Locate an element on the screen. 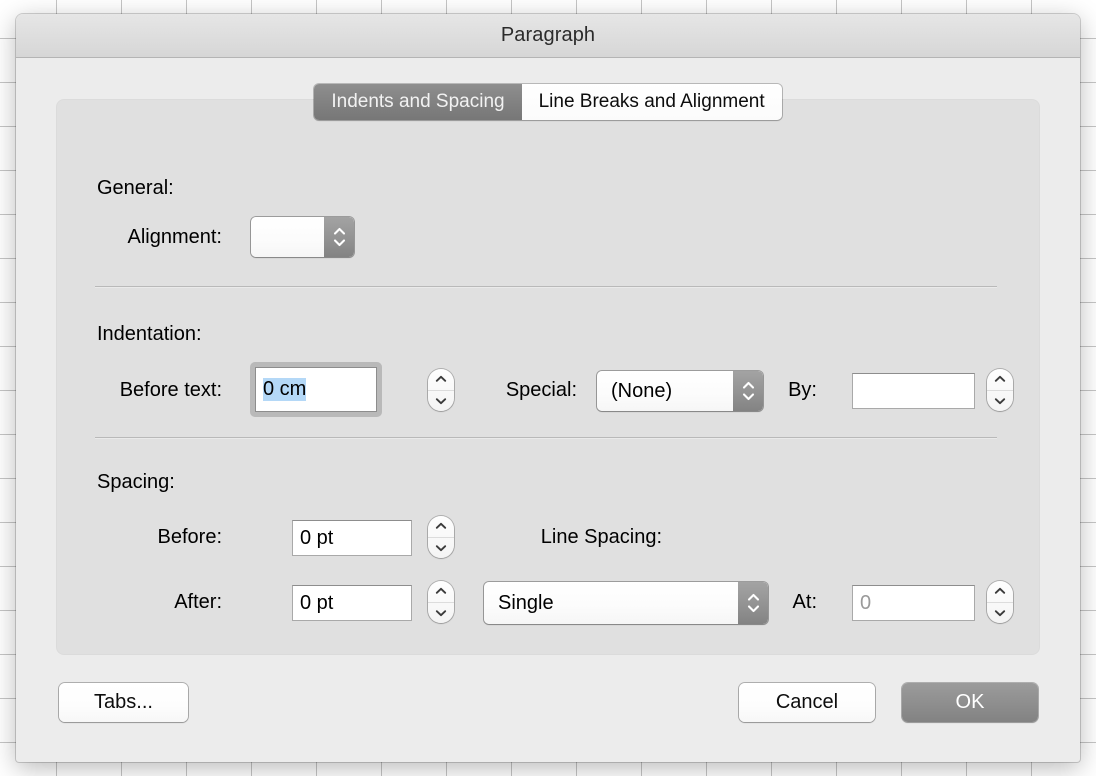 The image size is (1096, 776). at-stepper-down-icon is located at coordinates (1000, 613).